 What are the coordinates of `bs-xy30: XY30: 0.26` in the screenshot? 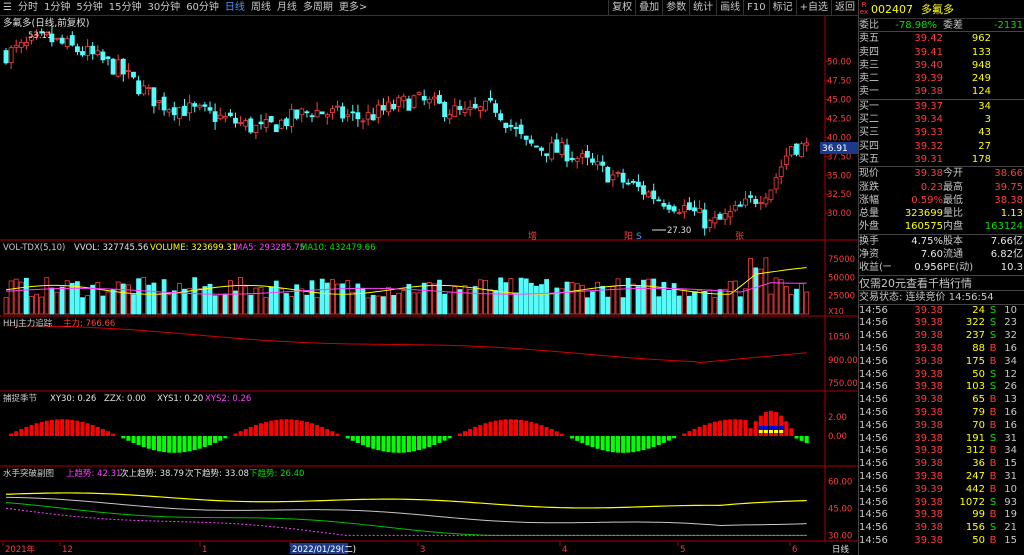 It's located at (73, 399).